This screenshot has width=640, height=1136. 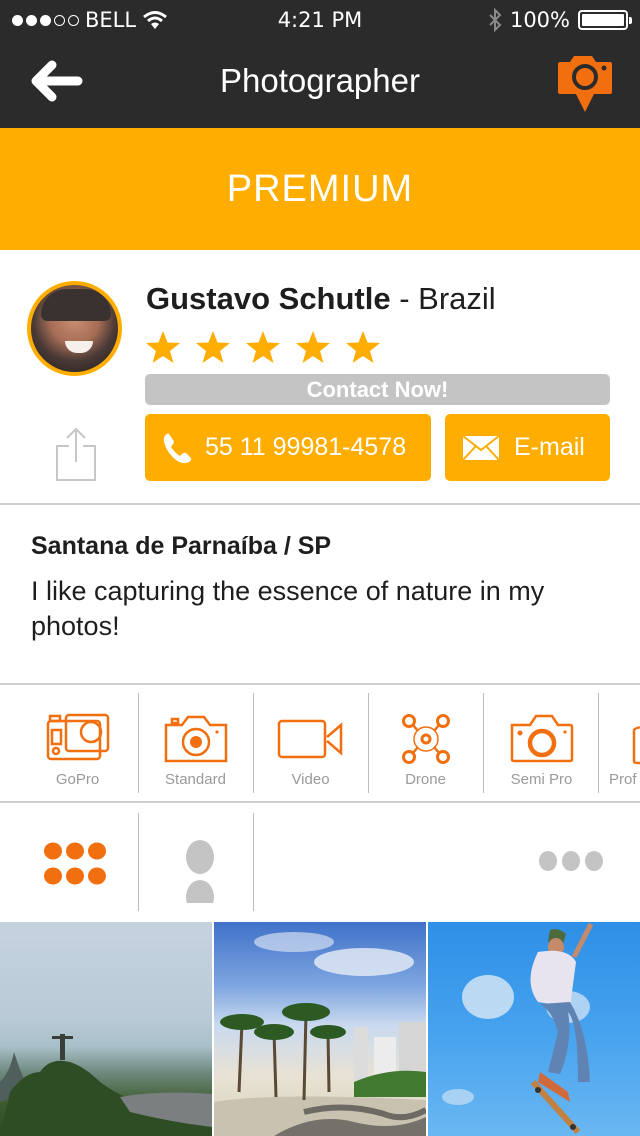 I want to click on envelope-icon, so click(x=481, y=447).